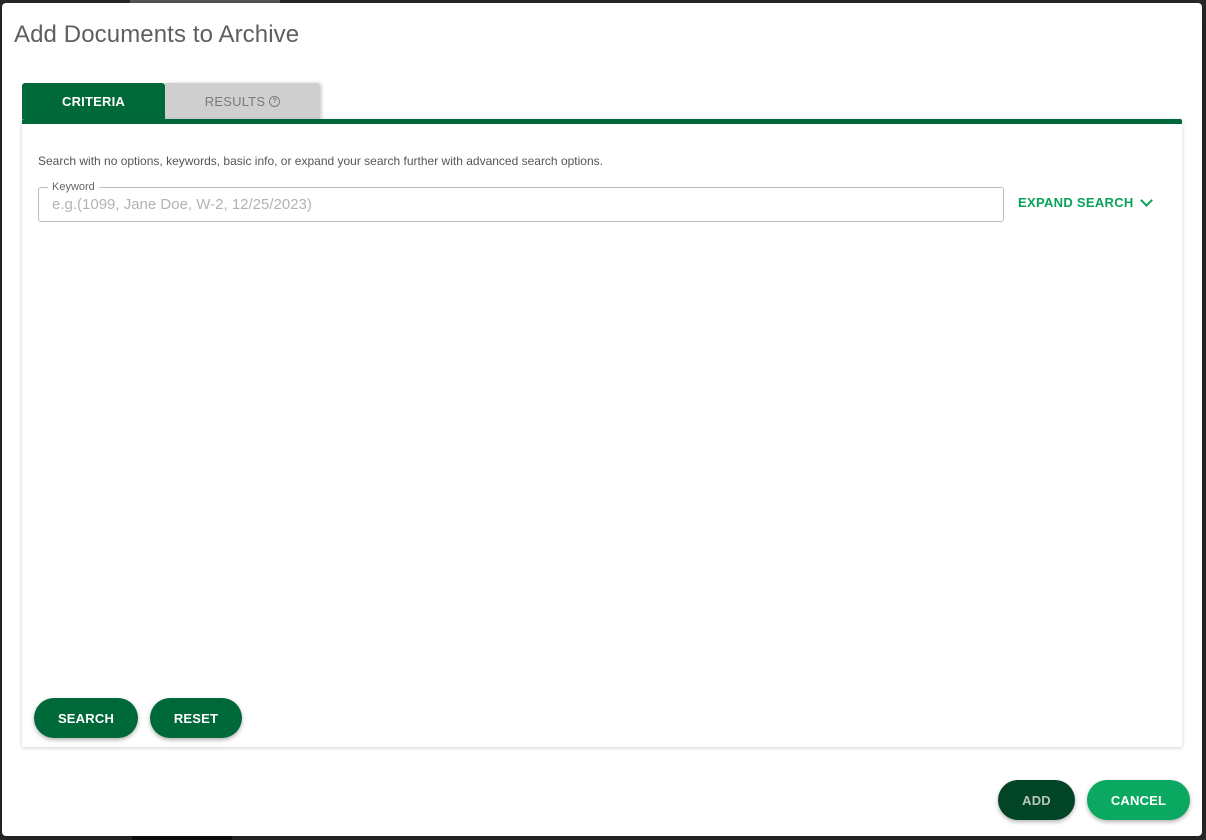  What do you see at coordinates (275, 101) in the screenshot?
I see `help-circle-icon: ?` at bounding box center [275, 101].